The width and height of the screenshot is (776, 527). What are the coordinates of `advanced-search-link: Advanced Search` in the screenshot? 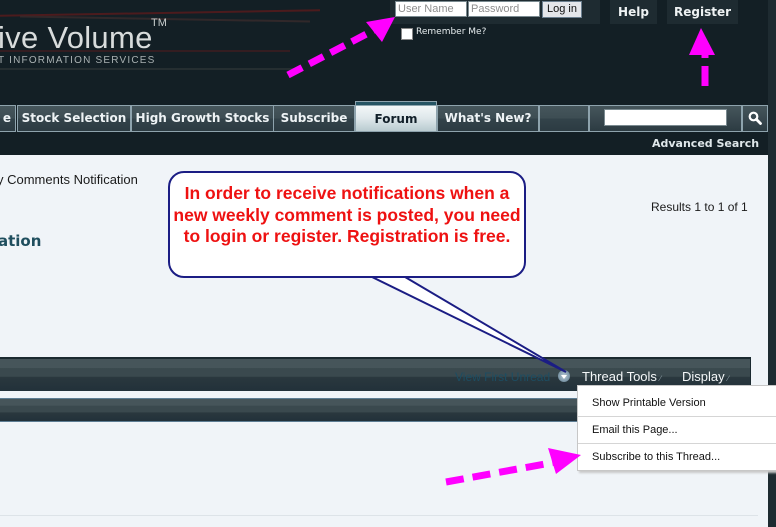 It's located at (705, 143).